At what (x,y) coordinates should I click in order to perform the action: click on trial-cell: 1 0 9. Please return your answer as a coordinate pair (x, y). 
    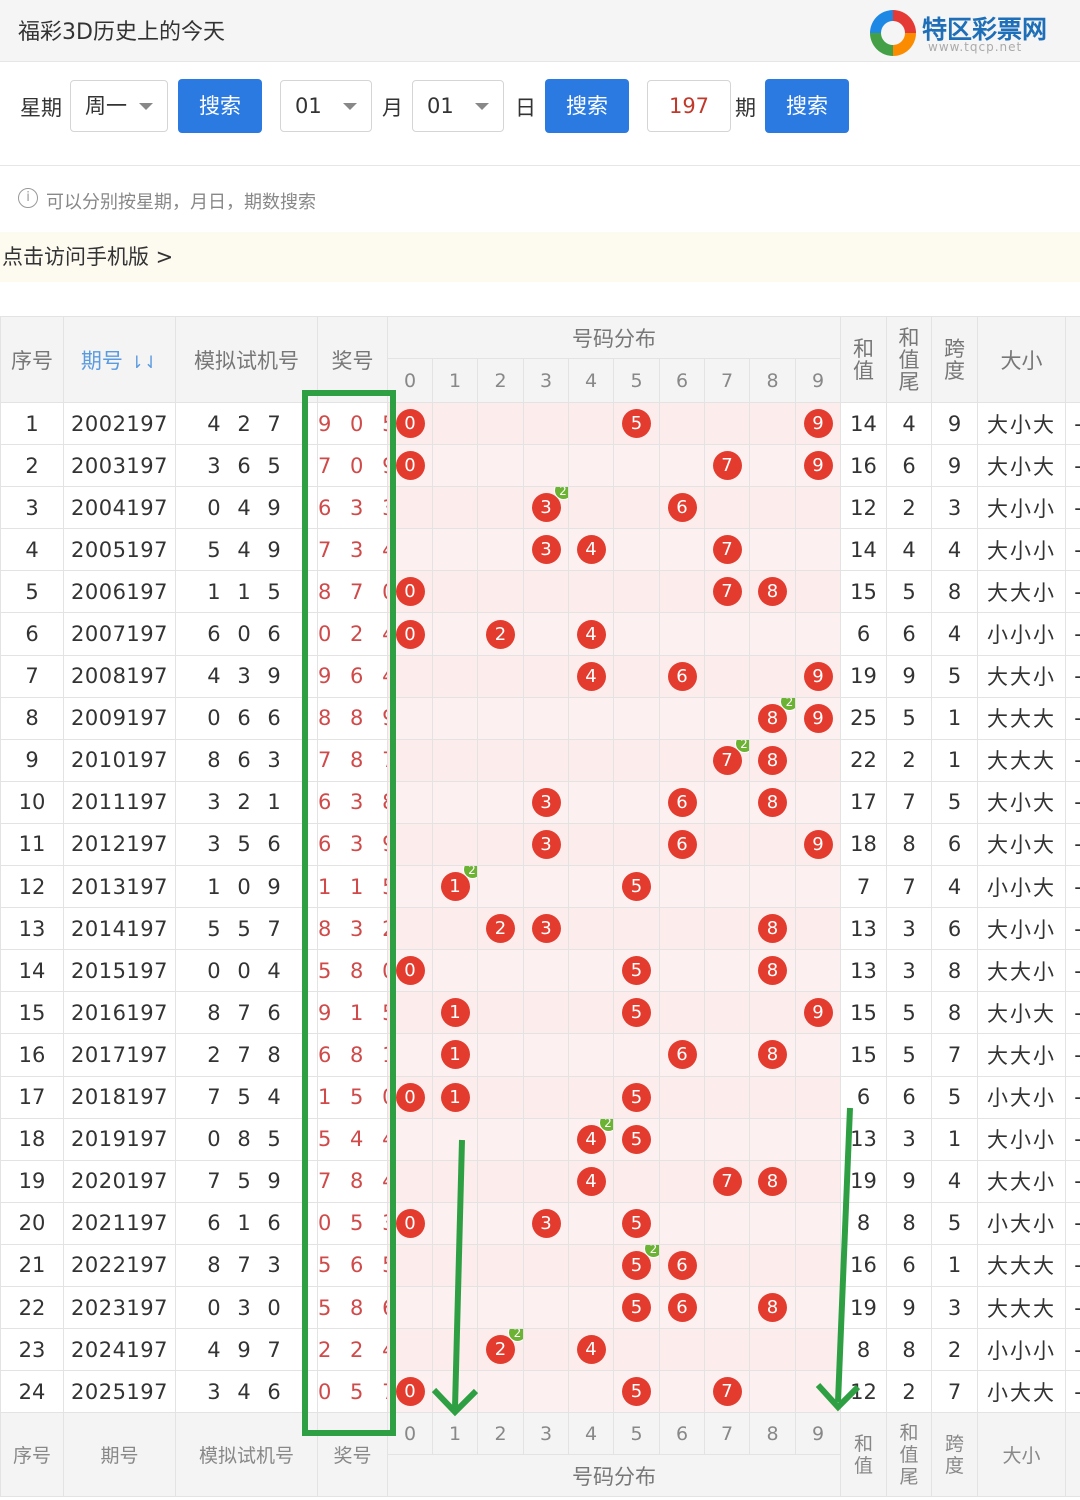
    Looking at the image, I should click on (246, 887).